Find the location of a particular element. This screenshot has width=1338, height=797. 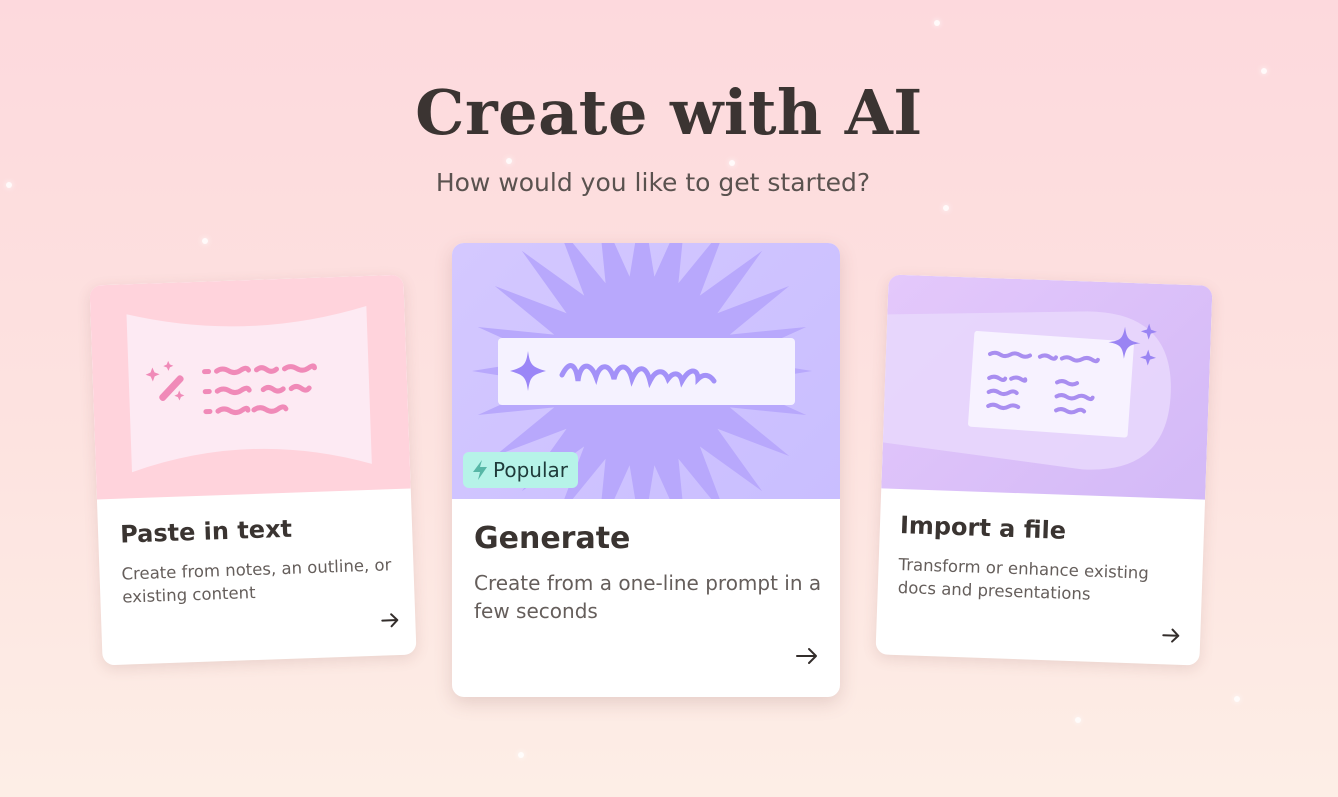

card-title: Paste in text is located at coordinates (206, 531).